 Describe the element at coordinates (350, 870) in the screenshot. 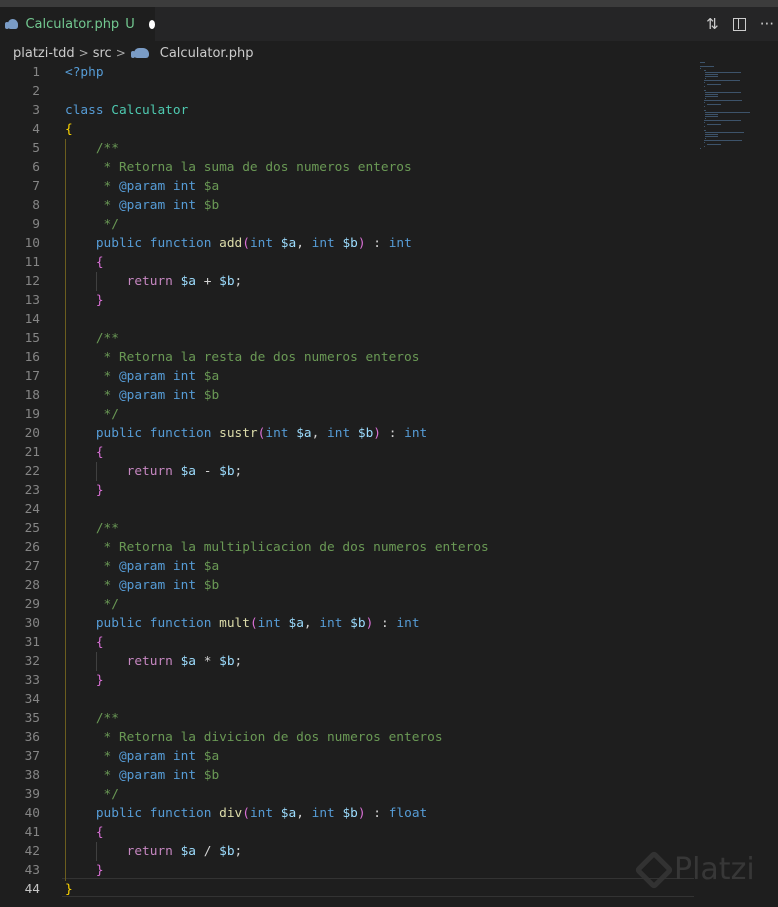

I see `code-line: 43 }` at that location.